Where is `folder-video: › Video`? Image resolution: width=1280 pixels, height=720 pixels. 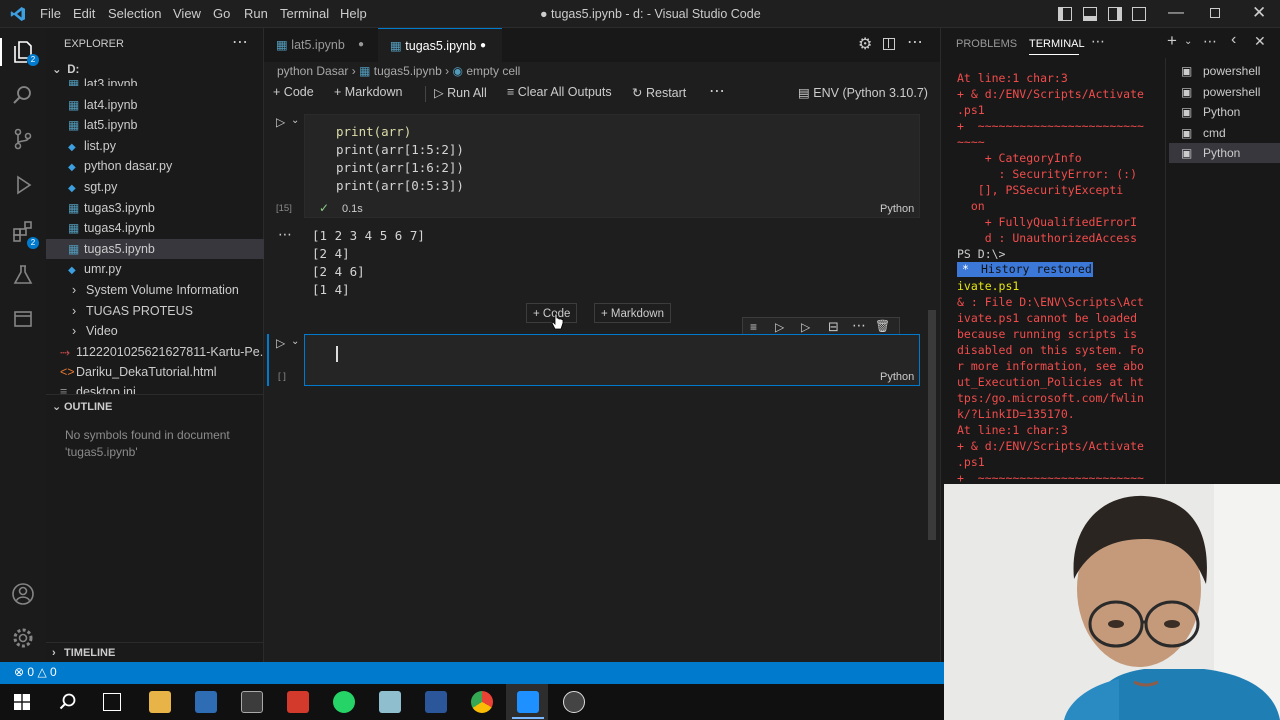
folder-video: › Video is located at coordinates (155, 331).